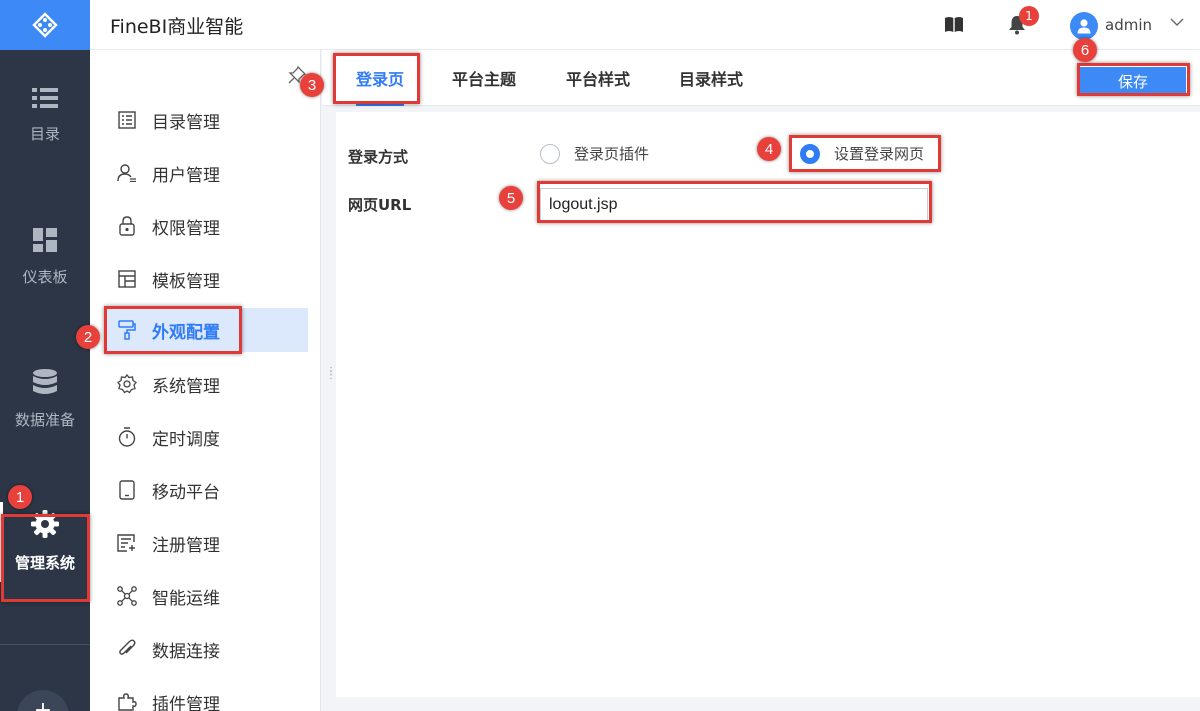  Describe the element at coordinates (761, 78) in the screenshot. I see `config-tabs: 登录页 平台主题 平台样式 目录样式 保存` at that location.